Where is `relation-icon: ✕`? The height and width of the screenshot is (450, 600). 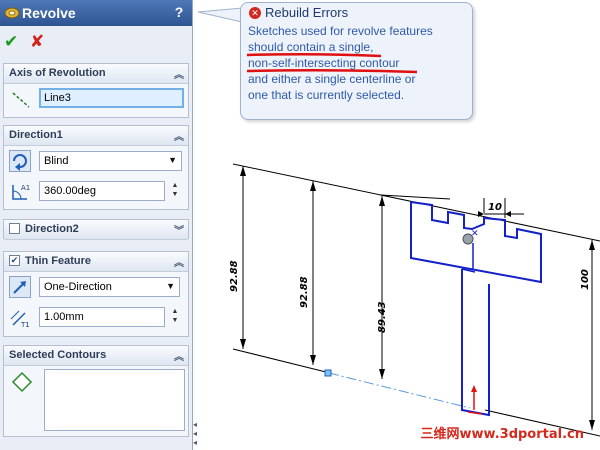
relation-icon: ✕ is located at coordinates (470, 237).